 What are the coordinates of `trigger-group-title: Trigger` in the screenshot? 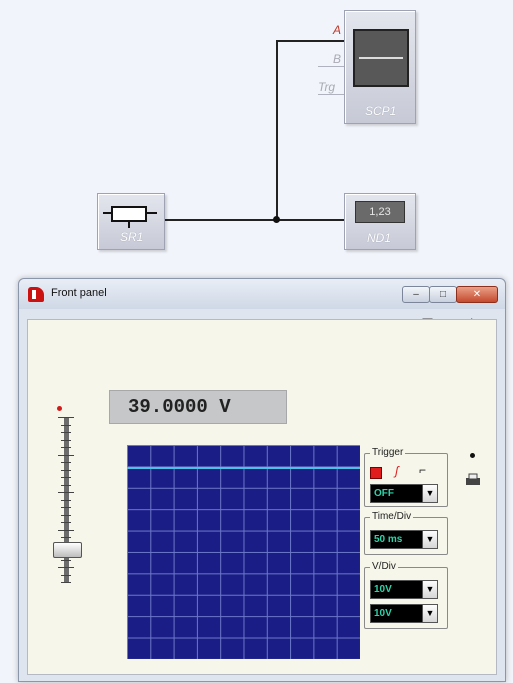 It's located at (388, 453).